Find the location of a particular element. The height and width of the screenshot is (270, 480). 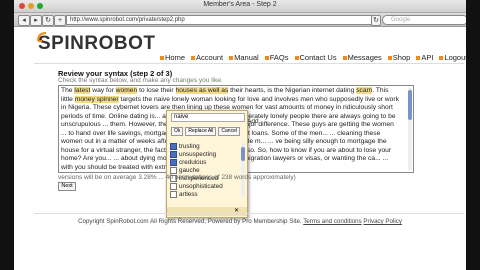

synonym-option: unsuspecting is located at coordinates (205, 154).